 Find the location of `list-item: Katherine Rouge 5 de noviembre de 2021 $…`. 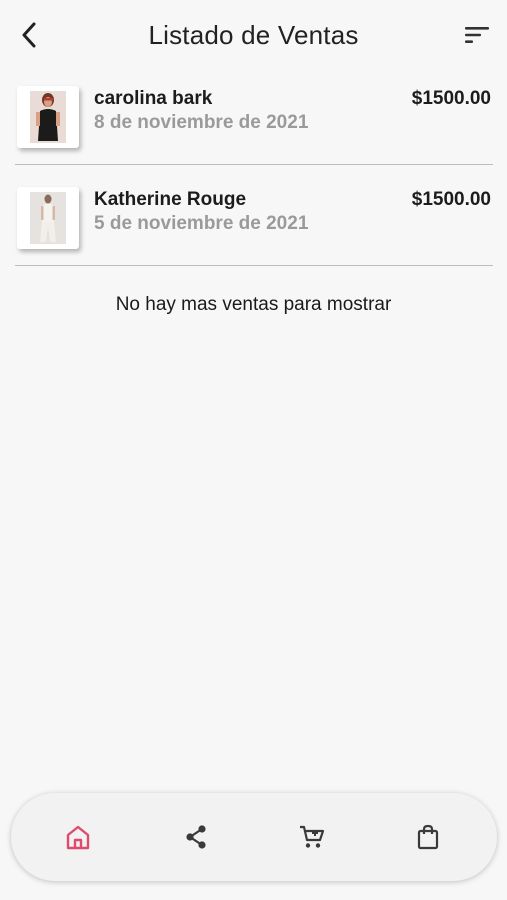

list-item: Katherine Rouge 5 de noviembre de 2021 $… is located at coordinates (254, 225).